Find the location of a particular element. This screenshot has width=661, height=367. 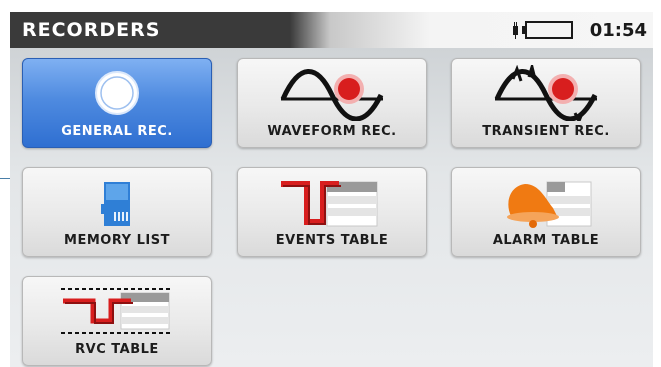

transient-rec-label: TRANSIENT REC. is located at coordinates (546, 131).